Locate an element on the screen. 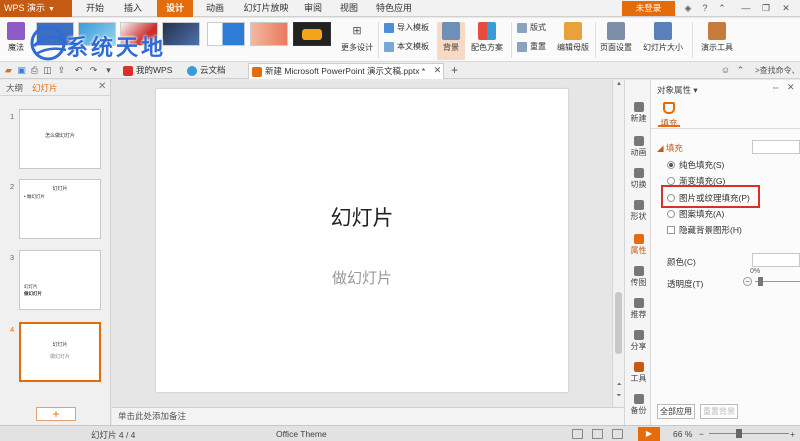 The height and width of the screenshot is (441, 800). skin-icon: ◈ is located at coordinates (688, 8).